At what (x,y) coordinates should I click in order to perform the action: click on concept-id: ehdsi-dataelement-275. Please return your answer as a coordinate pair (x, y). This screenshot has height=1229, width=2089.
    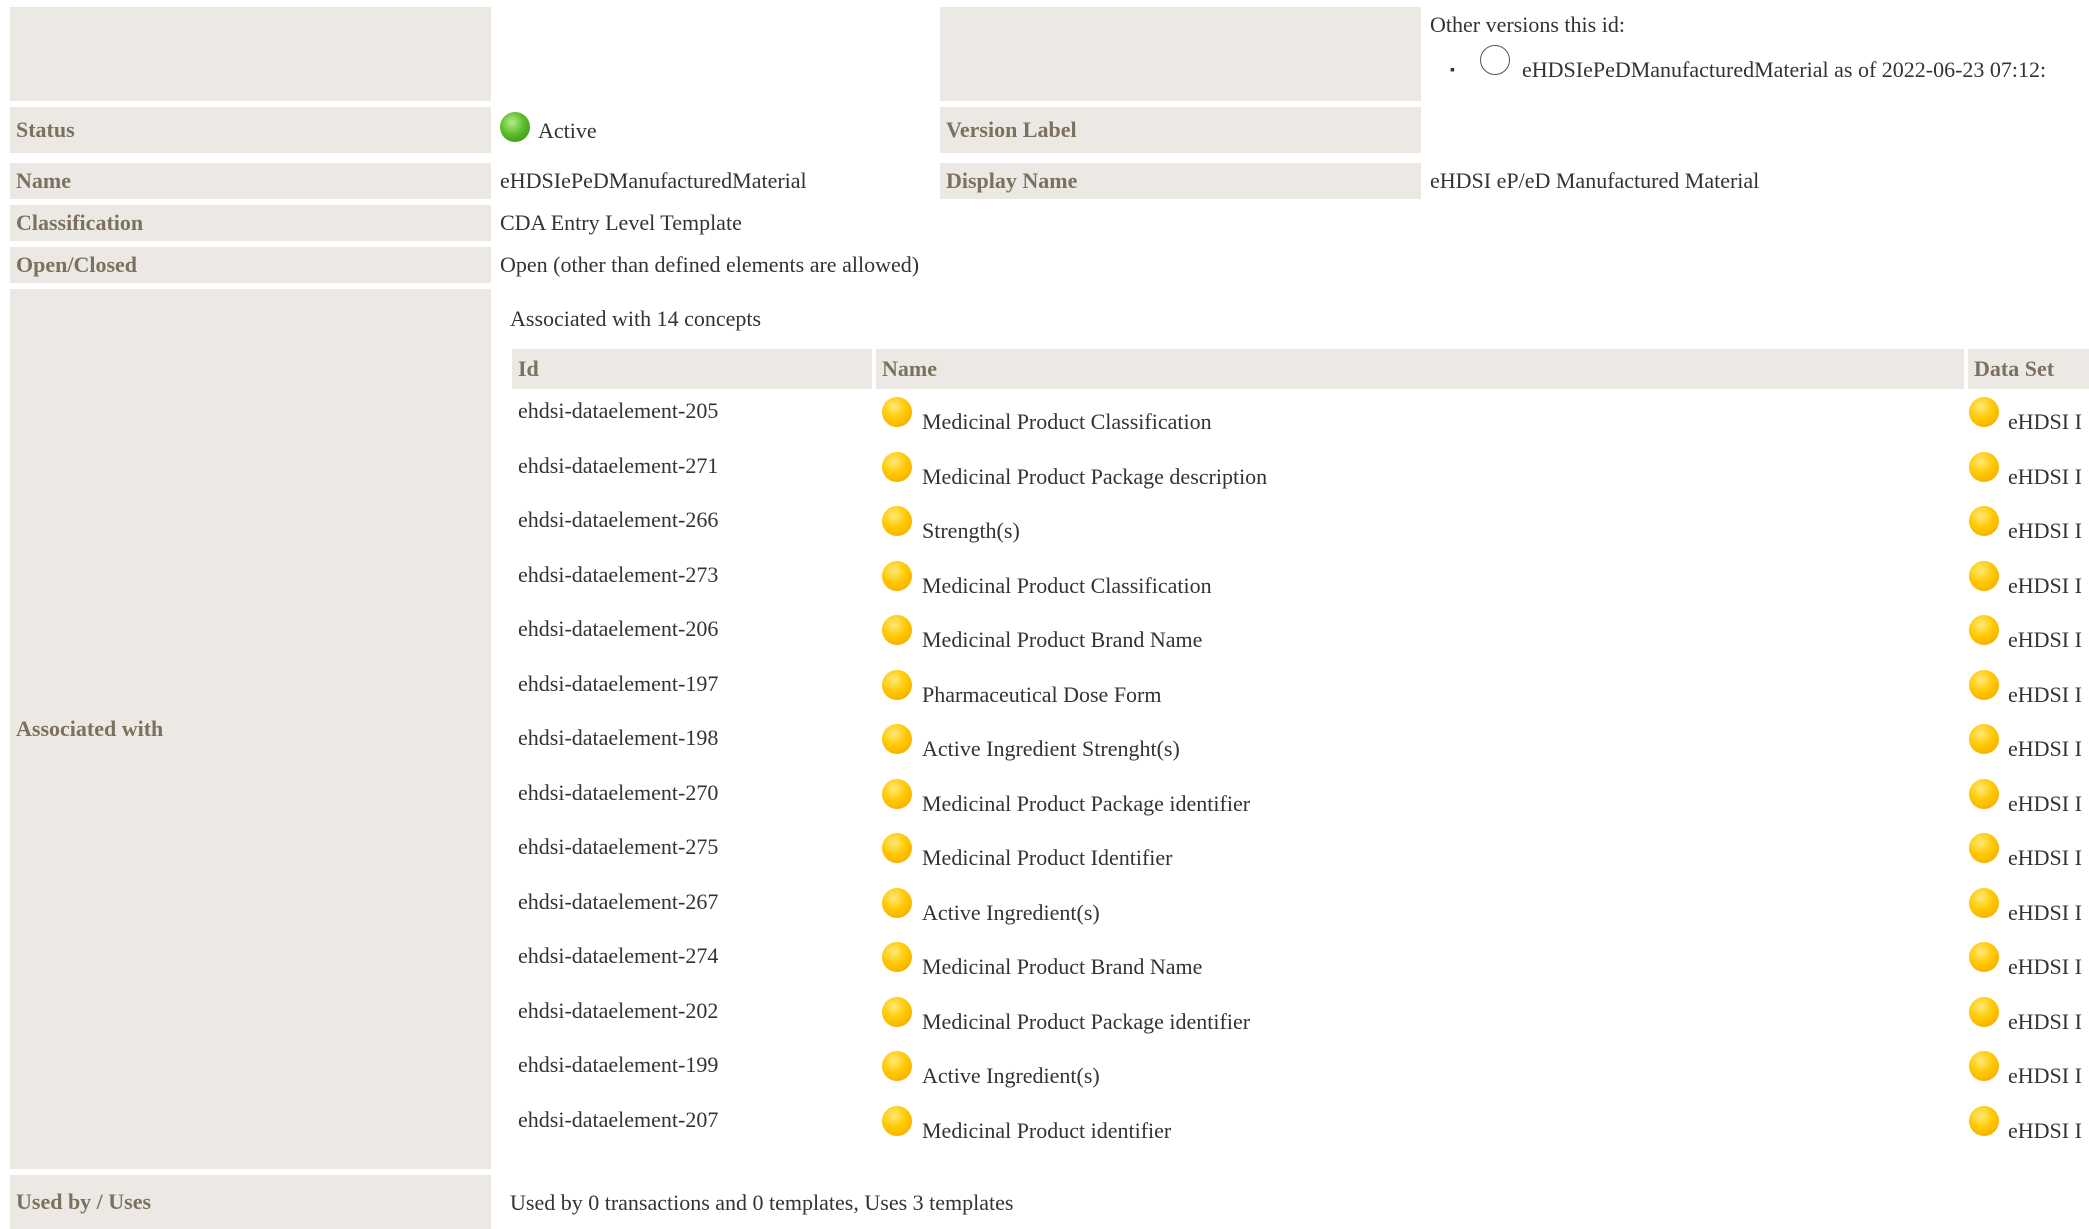
    Looking at the image, I should click on (618, 847).